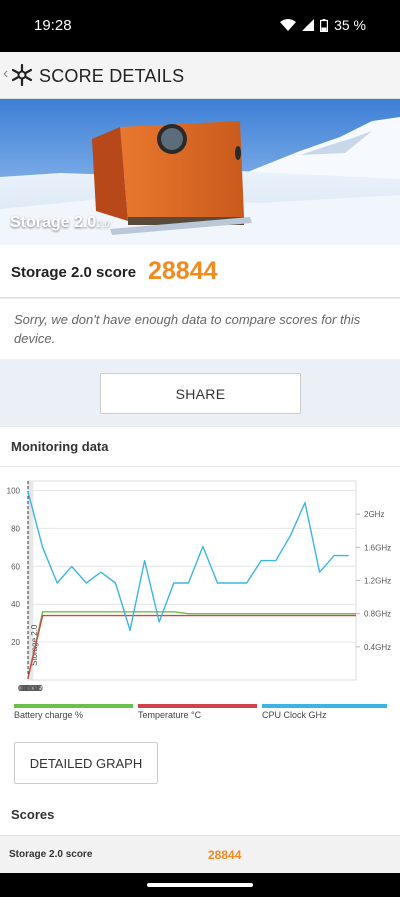 Image resolution: width=400 pixels, height=897 pixels. What do you see at coordinates (374, 514) in the screenshot?
I see `y-right-tick-label: 2GHz` at bounding box center [374, 514].